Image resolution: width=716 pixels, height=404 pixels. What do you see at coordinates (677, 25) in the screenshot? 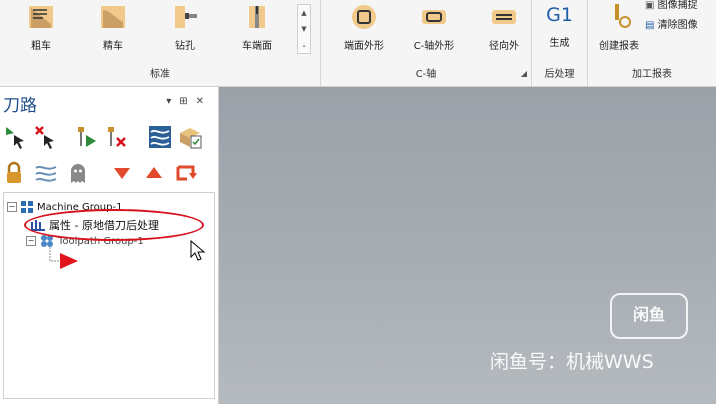
I see `clear-image-label: 清除图像` at bounding box center [677, 25].